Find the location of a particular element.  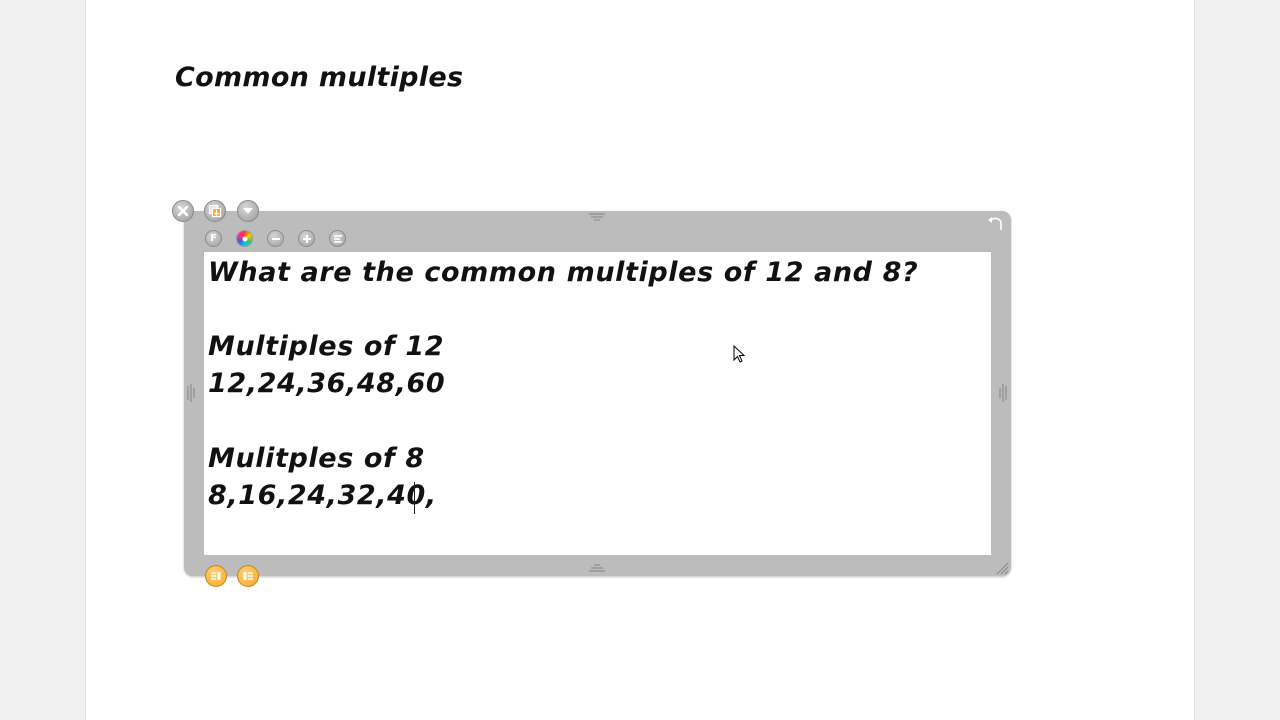

color-wheel-icon is located at coordinates (244, 238).